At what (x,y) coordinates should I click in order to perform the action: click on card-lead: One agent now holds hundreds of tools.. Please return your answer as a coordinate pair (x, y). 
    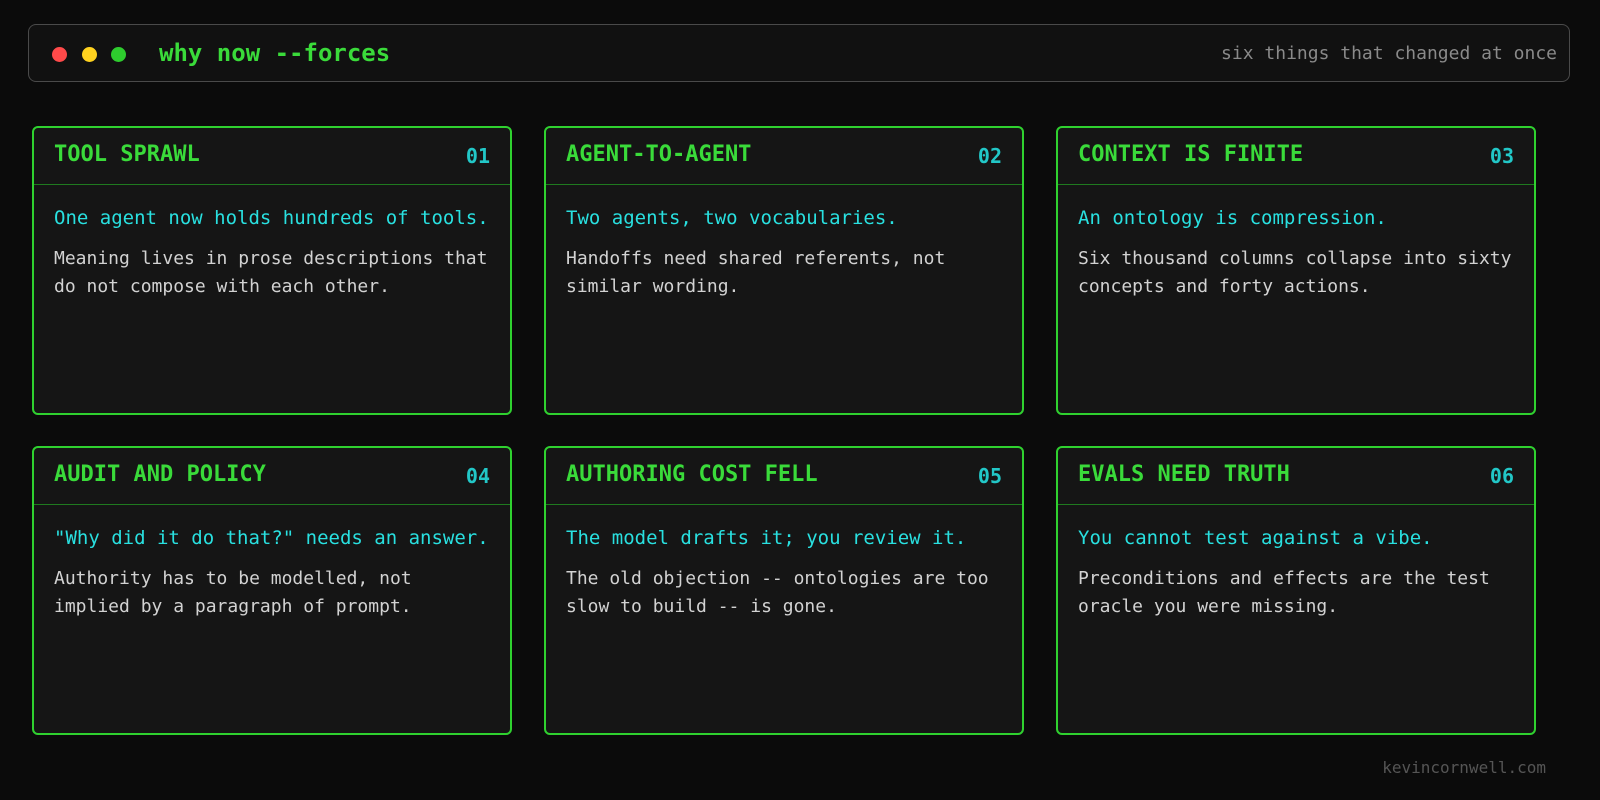
    Looking at the image, I should click on (271, 218).